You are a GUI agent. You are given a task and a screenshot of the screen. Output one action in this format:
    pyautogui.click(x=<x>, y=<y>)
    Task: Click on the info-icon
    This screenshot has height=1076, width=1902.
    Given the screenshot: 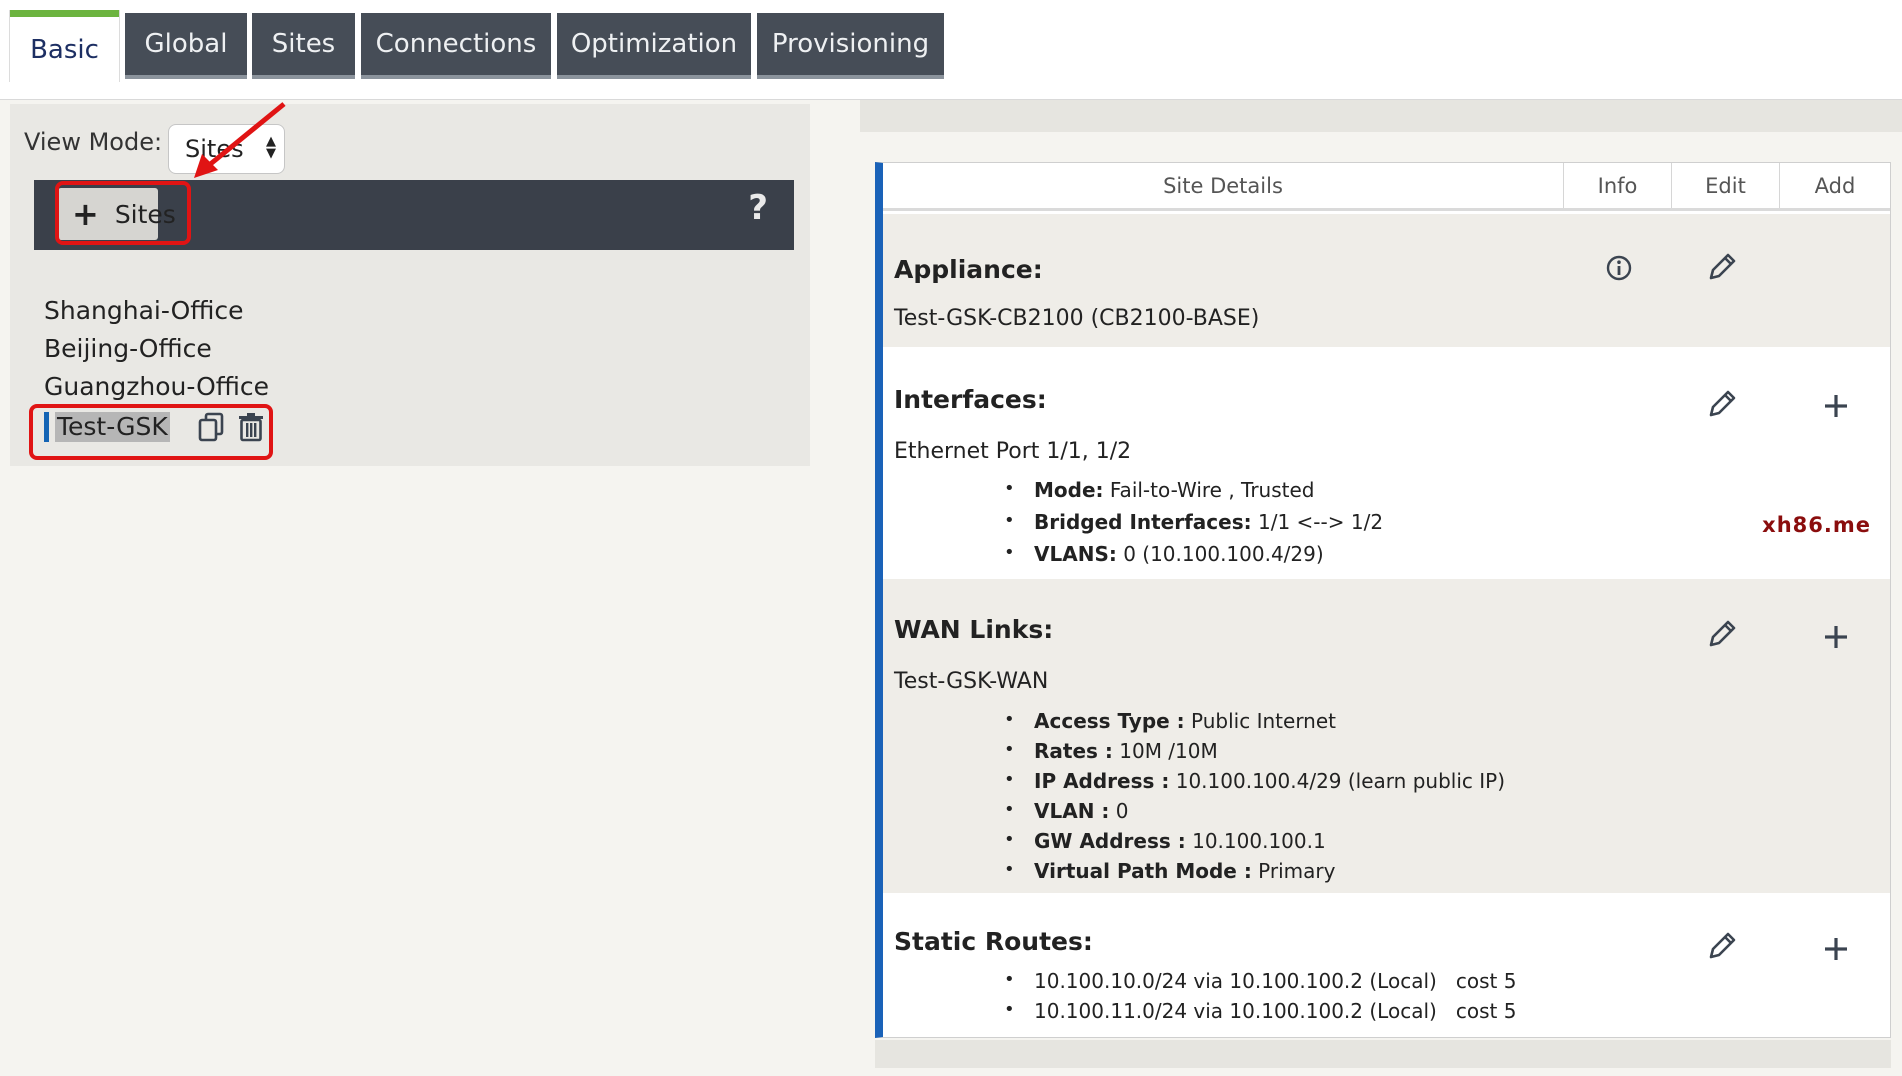 What is the action you would take?
    pyautogui.click(x=1619, y=268)
    